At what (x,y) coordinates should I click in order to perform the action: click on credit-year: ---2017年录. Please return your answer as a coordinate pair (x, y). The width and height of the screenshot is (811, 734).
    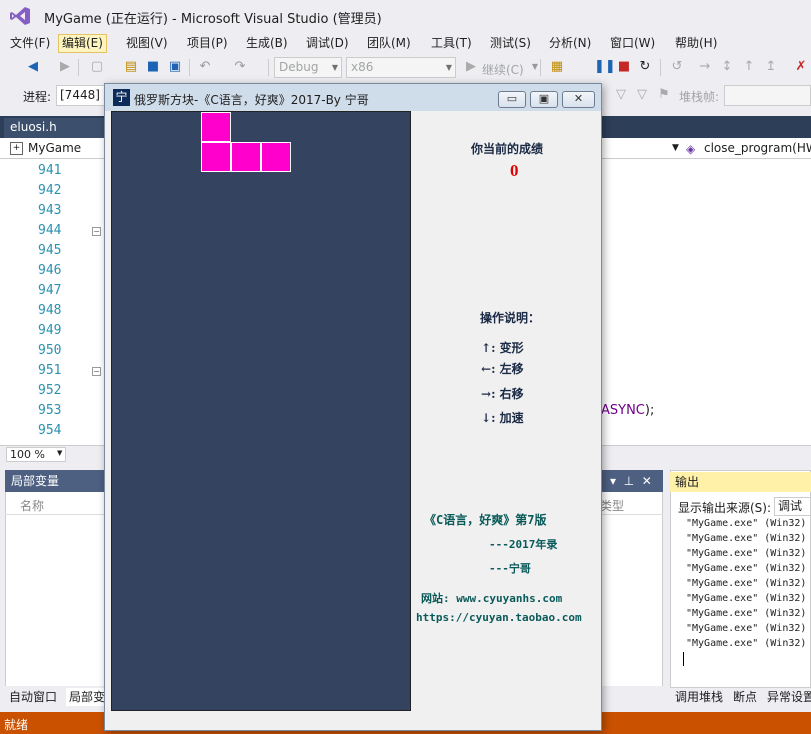
    Looking at the image, I should click on (523, 544).